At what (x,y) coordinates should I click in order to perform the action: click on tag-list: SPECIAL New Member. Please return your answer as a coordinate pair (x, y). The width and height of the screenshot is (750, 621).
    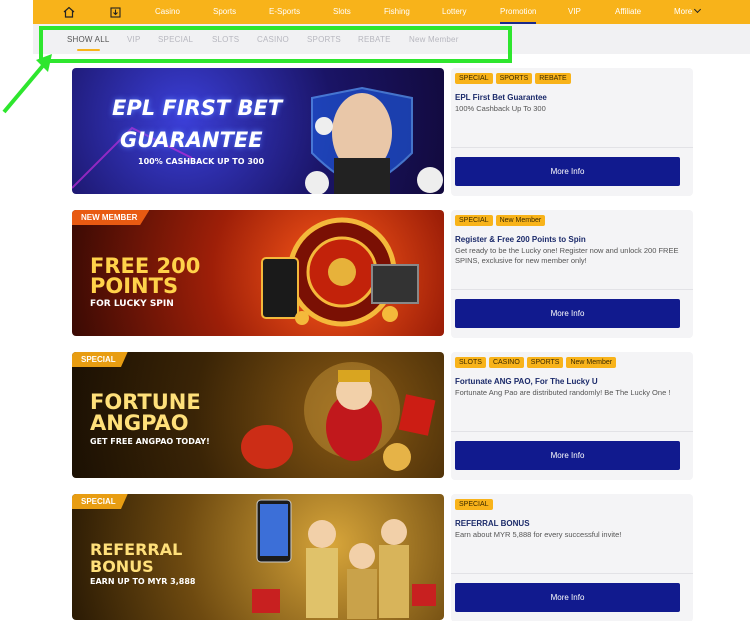
    Looking at the image, I should click on (500, 220).